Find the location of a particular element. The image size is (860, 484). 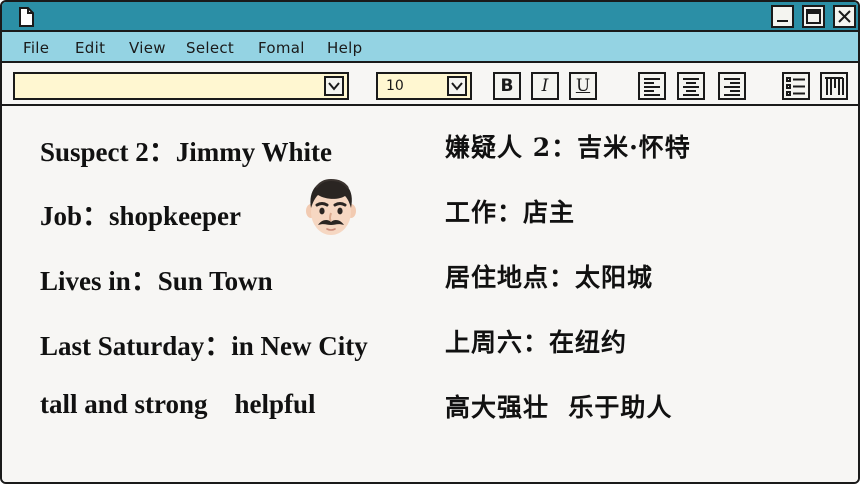

menu-select: Select is located at coordinates (210, 48).